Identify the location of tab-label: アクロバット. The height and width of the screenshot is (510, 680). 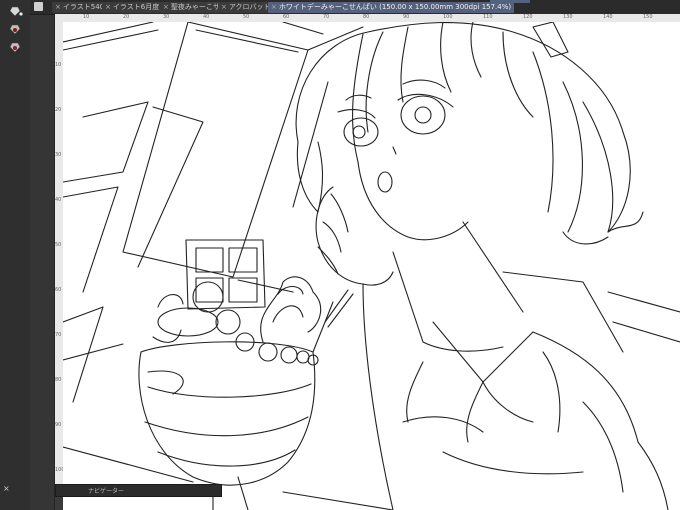
(249, 7).